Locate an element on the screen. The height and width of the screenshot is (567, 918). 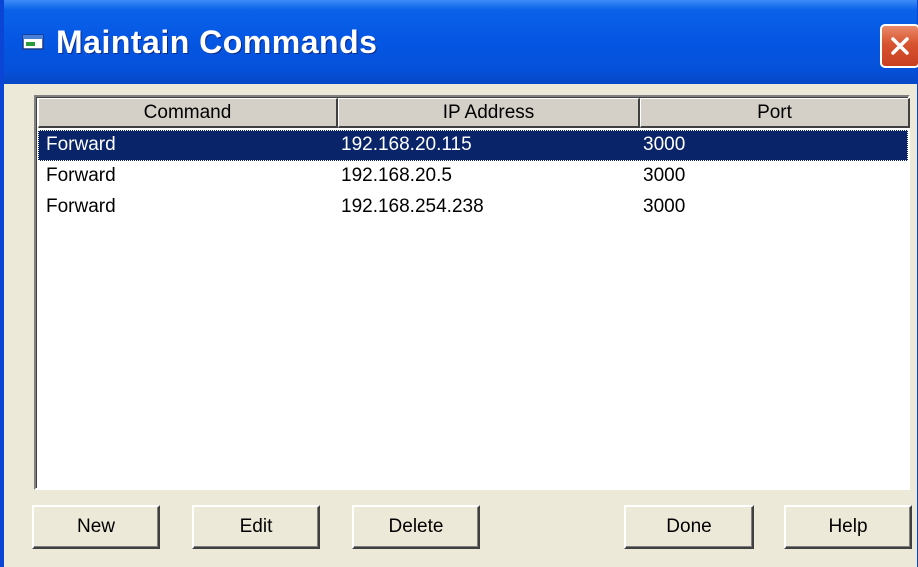
done-button: Done is located at coordinates (689, 527).